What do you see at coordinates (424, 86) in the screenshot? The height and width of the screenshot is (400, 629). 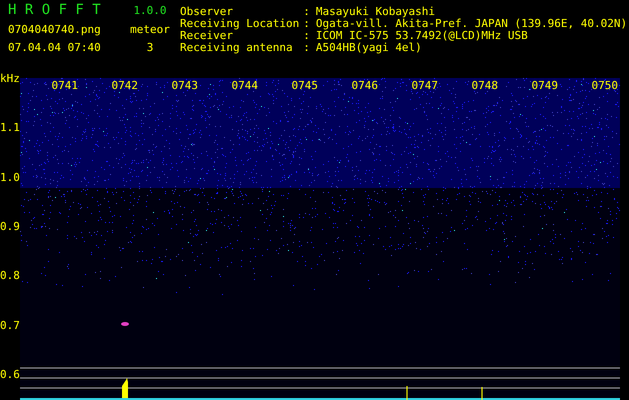 I see `time-label: 0747` at bounding box center [424, 86].